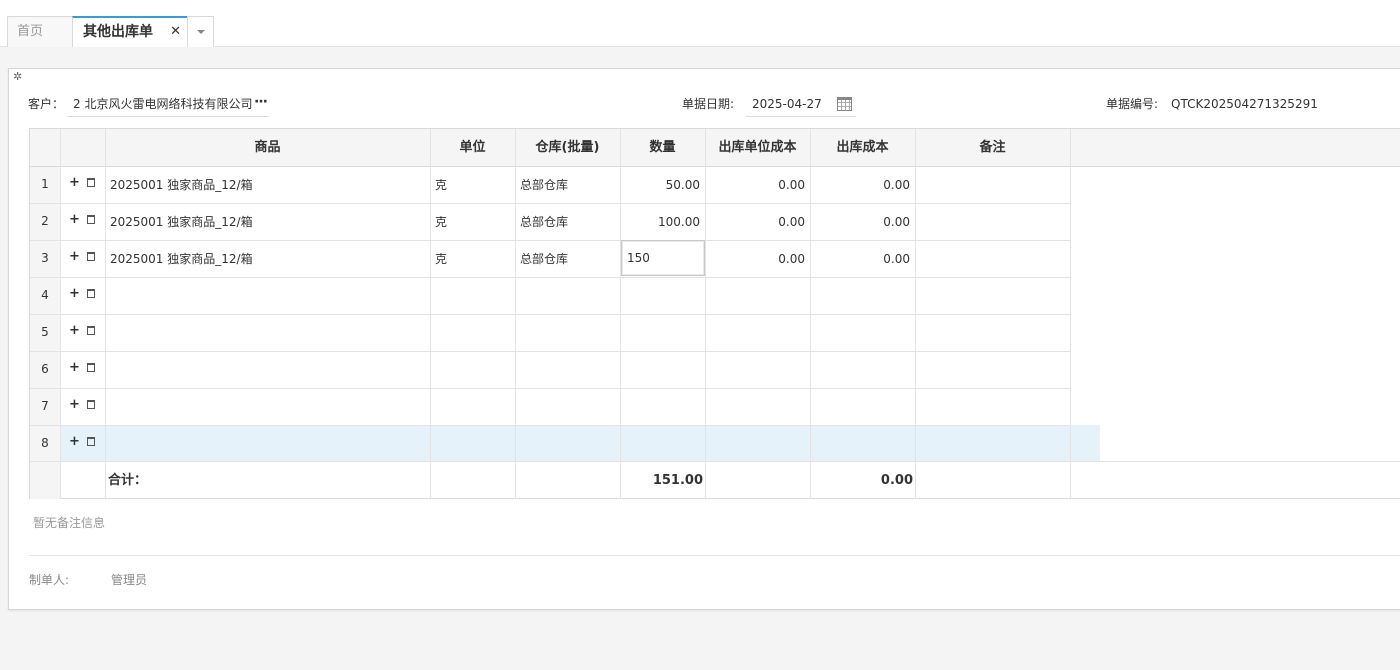 Image resolution: width=1400 pixels, height=670 pixels. Describe the element at coordinates (17, 77) in the screenshot. I see `gear-icon: ✲` at that location.